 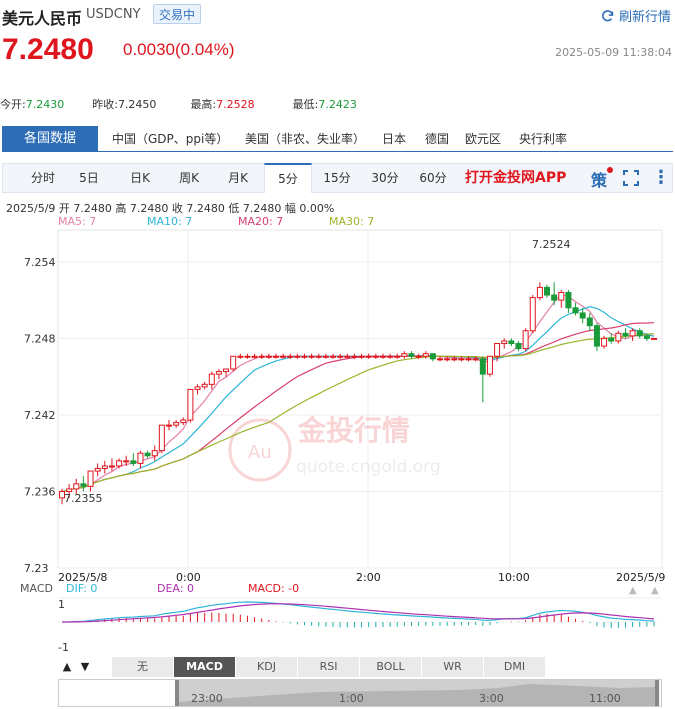 I want to click on macd-y-top: 1, so click(x=61, y=604).